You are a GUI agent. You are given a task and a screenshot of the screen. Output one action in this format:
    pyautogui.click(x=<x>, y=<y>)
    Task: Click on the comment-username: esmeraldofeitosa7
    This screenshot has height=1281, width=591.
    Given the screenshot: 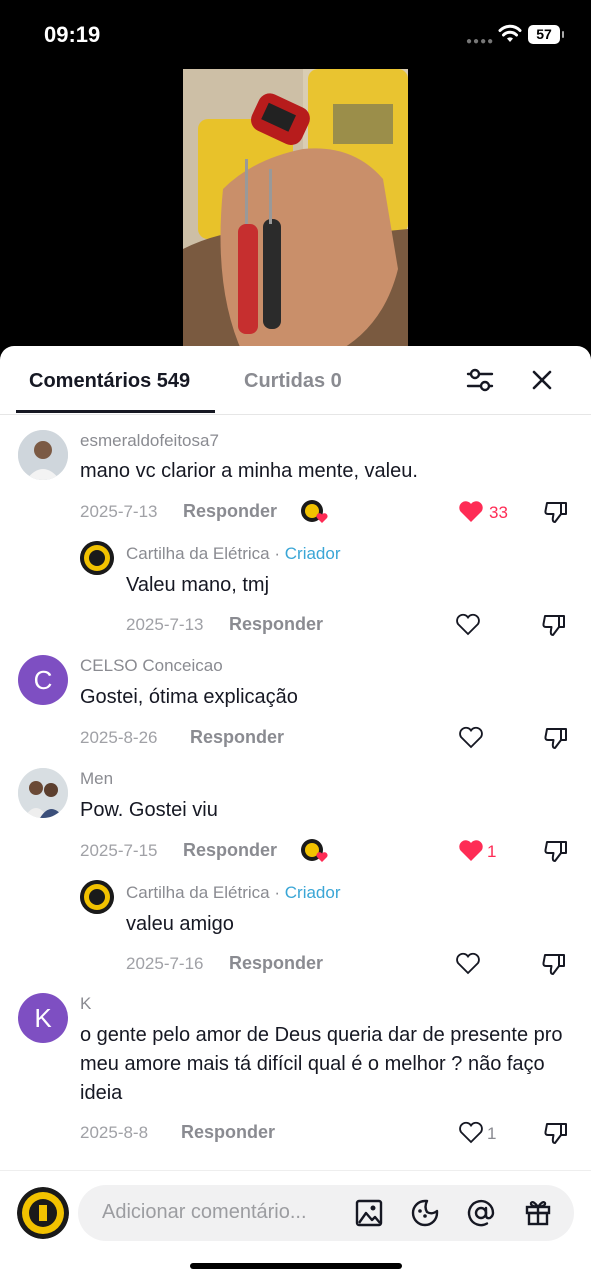 What is the action you would take?
    pyautogui.click(x=149, y=441)
    